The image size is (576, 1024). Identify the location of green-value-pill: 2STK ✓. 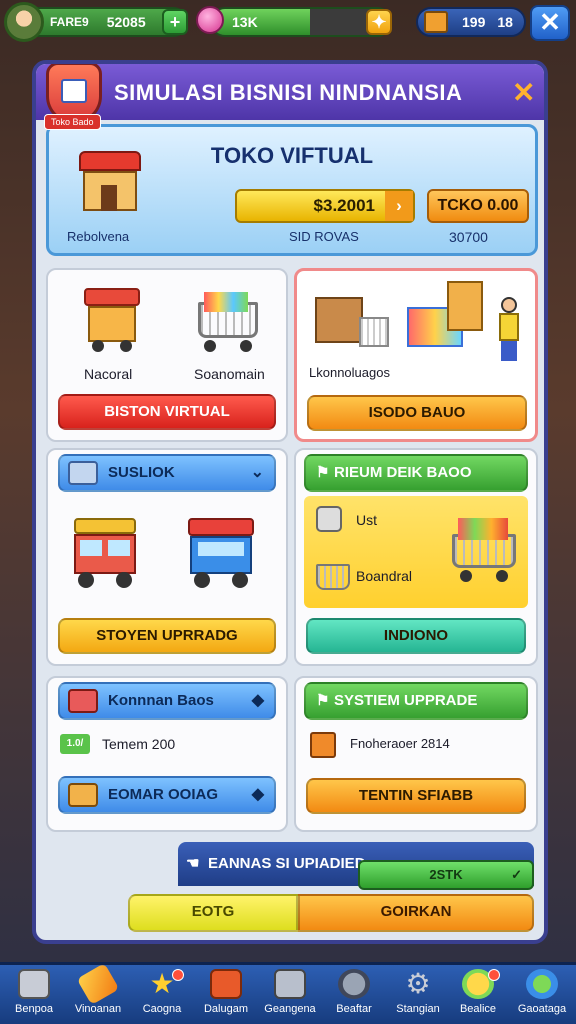
(446, 875).